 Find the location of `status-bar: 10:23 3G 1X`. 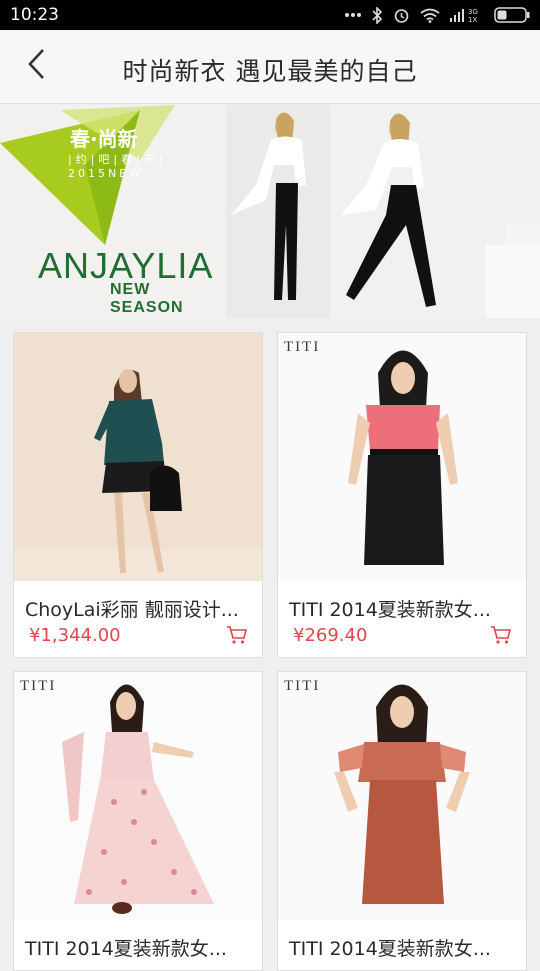

status-bar: 10:23 3G 1X is located at coordinates (270, 15).